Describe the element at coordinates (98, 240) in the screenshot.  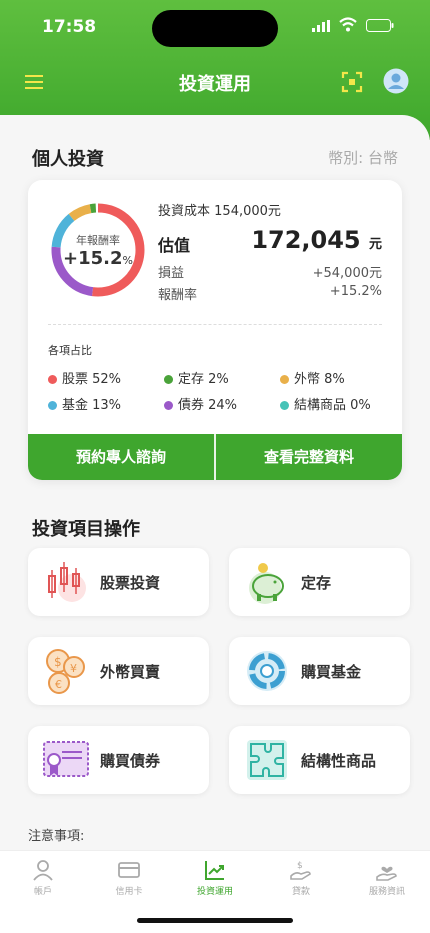
I see `annual-return-label: 年報酬率` at that location.